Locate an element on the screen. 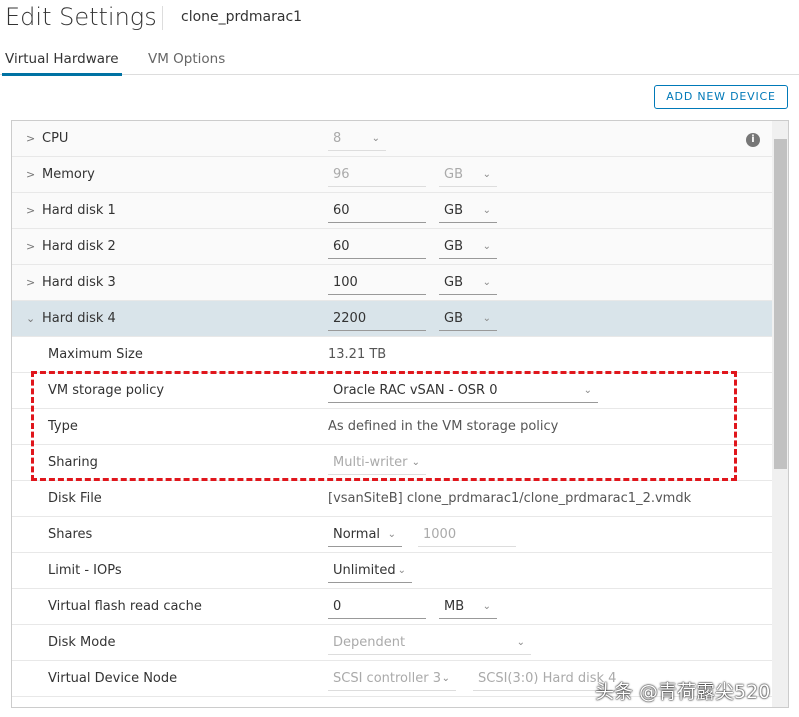 The height and width of the screenshot is (717, 799). hard-disk-3-size-input: 100 is located at coordinates (377, 284).